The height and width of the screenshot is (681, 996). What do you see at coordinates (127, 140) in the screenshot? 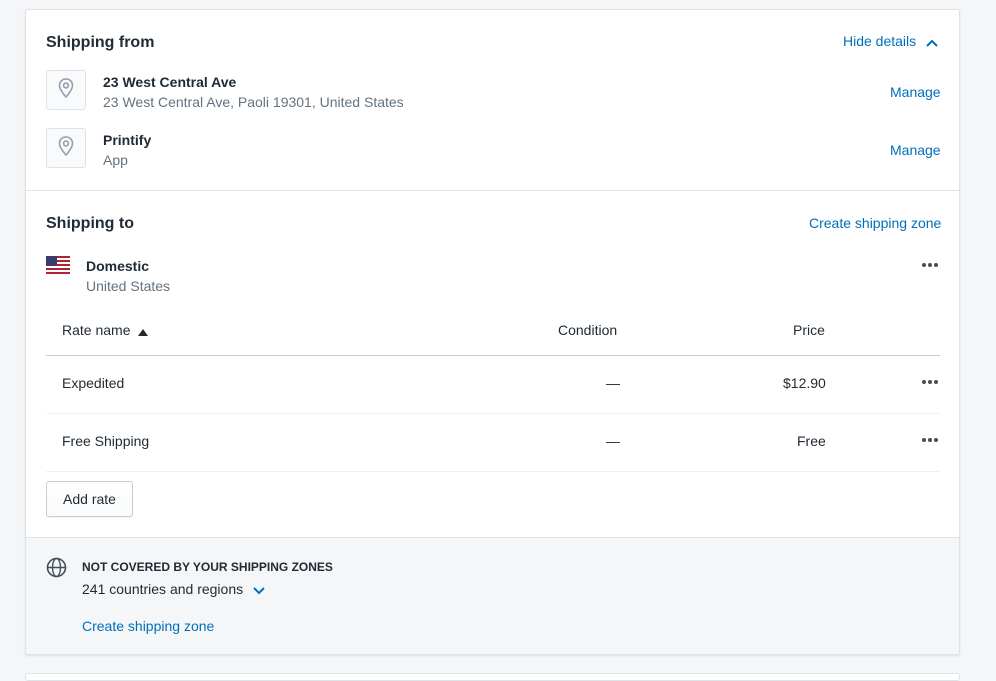
I see `location-name: Printify` at bounding box center [127, 140].